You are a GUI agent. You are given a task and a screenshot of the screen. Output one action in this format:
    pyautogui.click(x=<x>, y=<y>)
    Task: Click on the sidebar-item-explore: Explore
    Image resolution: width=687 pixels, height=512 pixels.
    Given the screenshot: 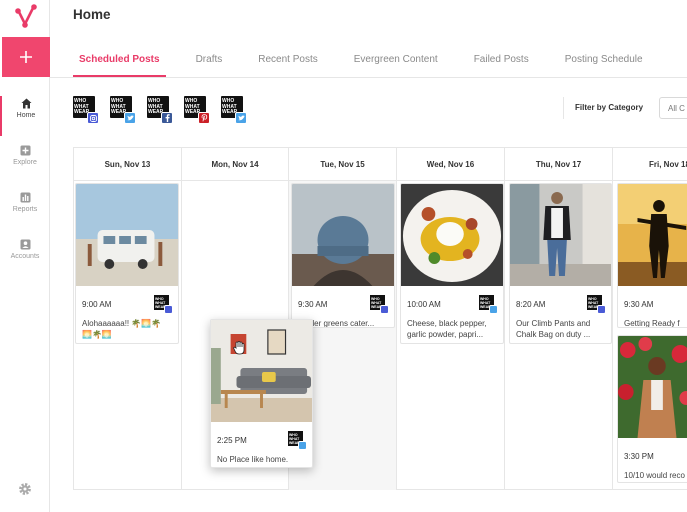 What is the action you would take?
    pyautogui.click(x=25, y=164)
    